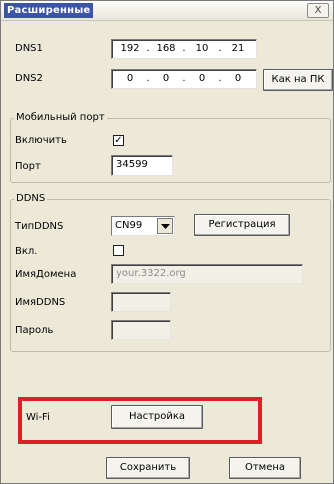 Image resolution: width=334 pixels, height=484 pixels. What do you see at coordinates (141, 302) in the screenshot?
I see `ddns-name-input` at bounding box center [141, 302].